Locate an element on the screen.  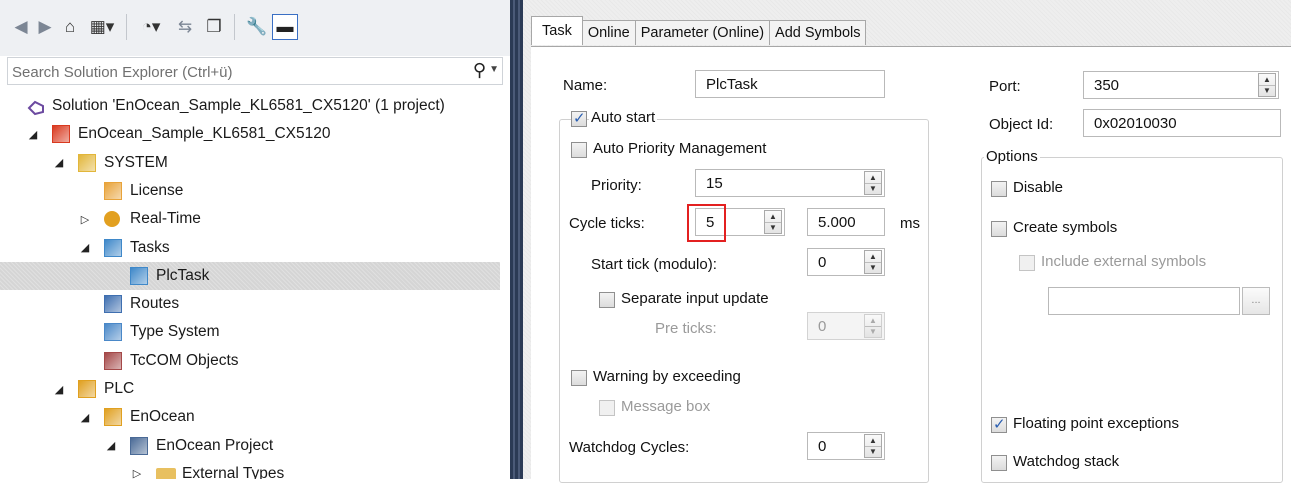
sync-icon: ⇆ is located at coordinates (185, 27).